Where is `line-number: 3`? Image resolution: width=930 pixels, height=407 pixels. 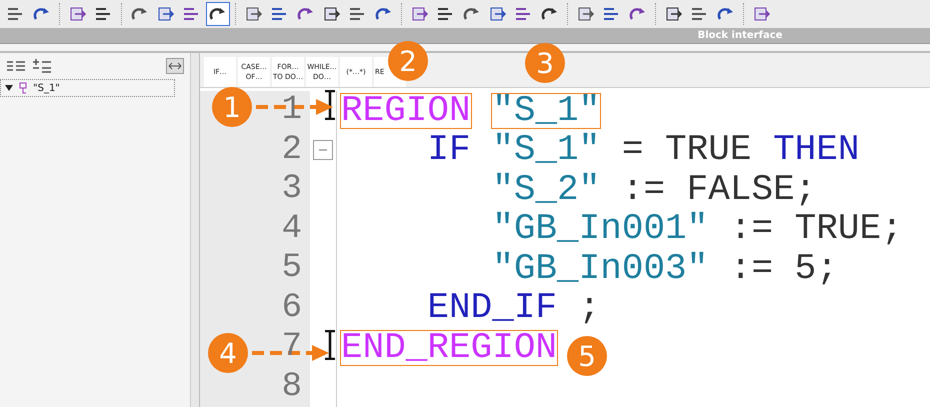
line-number: 3 is located at coordinates (292, 190).